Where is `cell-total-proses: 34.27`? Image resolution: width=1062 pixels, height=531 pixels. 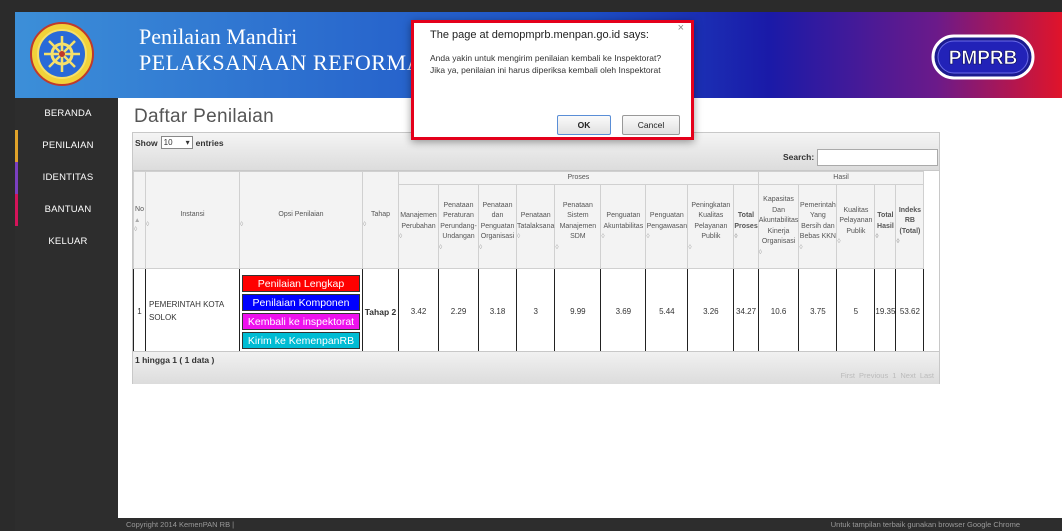 cell-total-proses: 34.27 is located at coordinates (746, 311).